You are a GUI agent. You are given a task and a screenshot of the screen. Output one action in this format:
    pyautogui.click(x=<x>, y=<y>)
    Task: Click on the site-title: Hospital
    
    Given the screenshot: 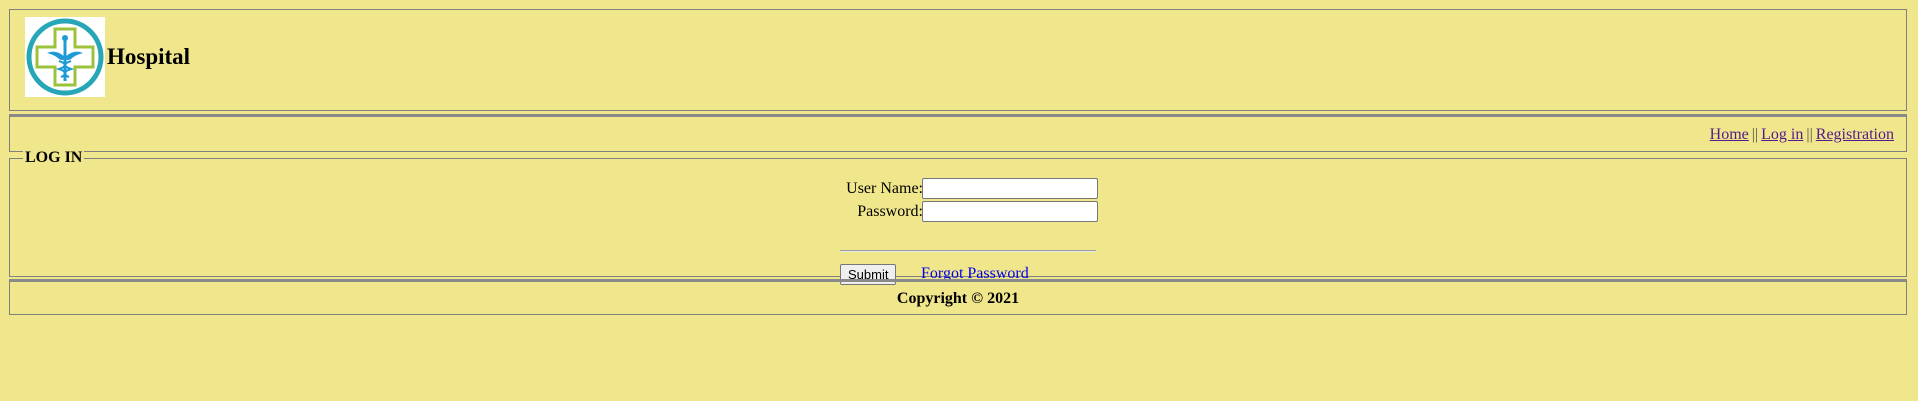 What is the action you would take?
    pyautogui.click(x=149, y=56)
    